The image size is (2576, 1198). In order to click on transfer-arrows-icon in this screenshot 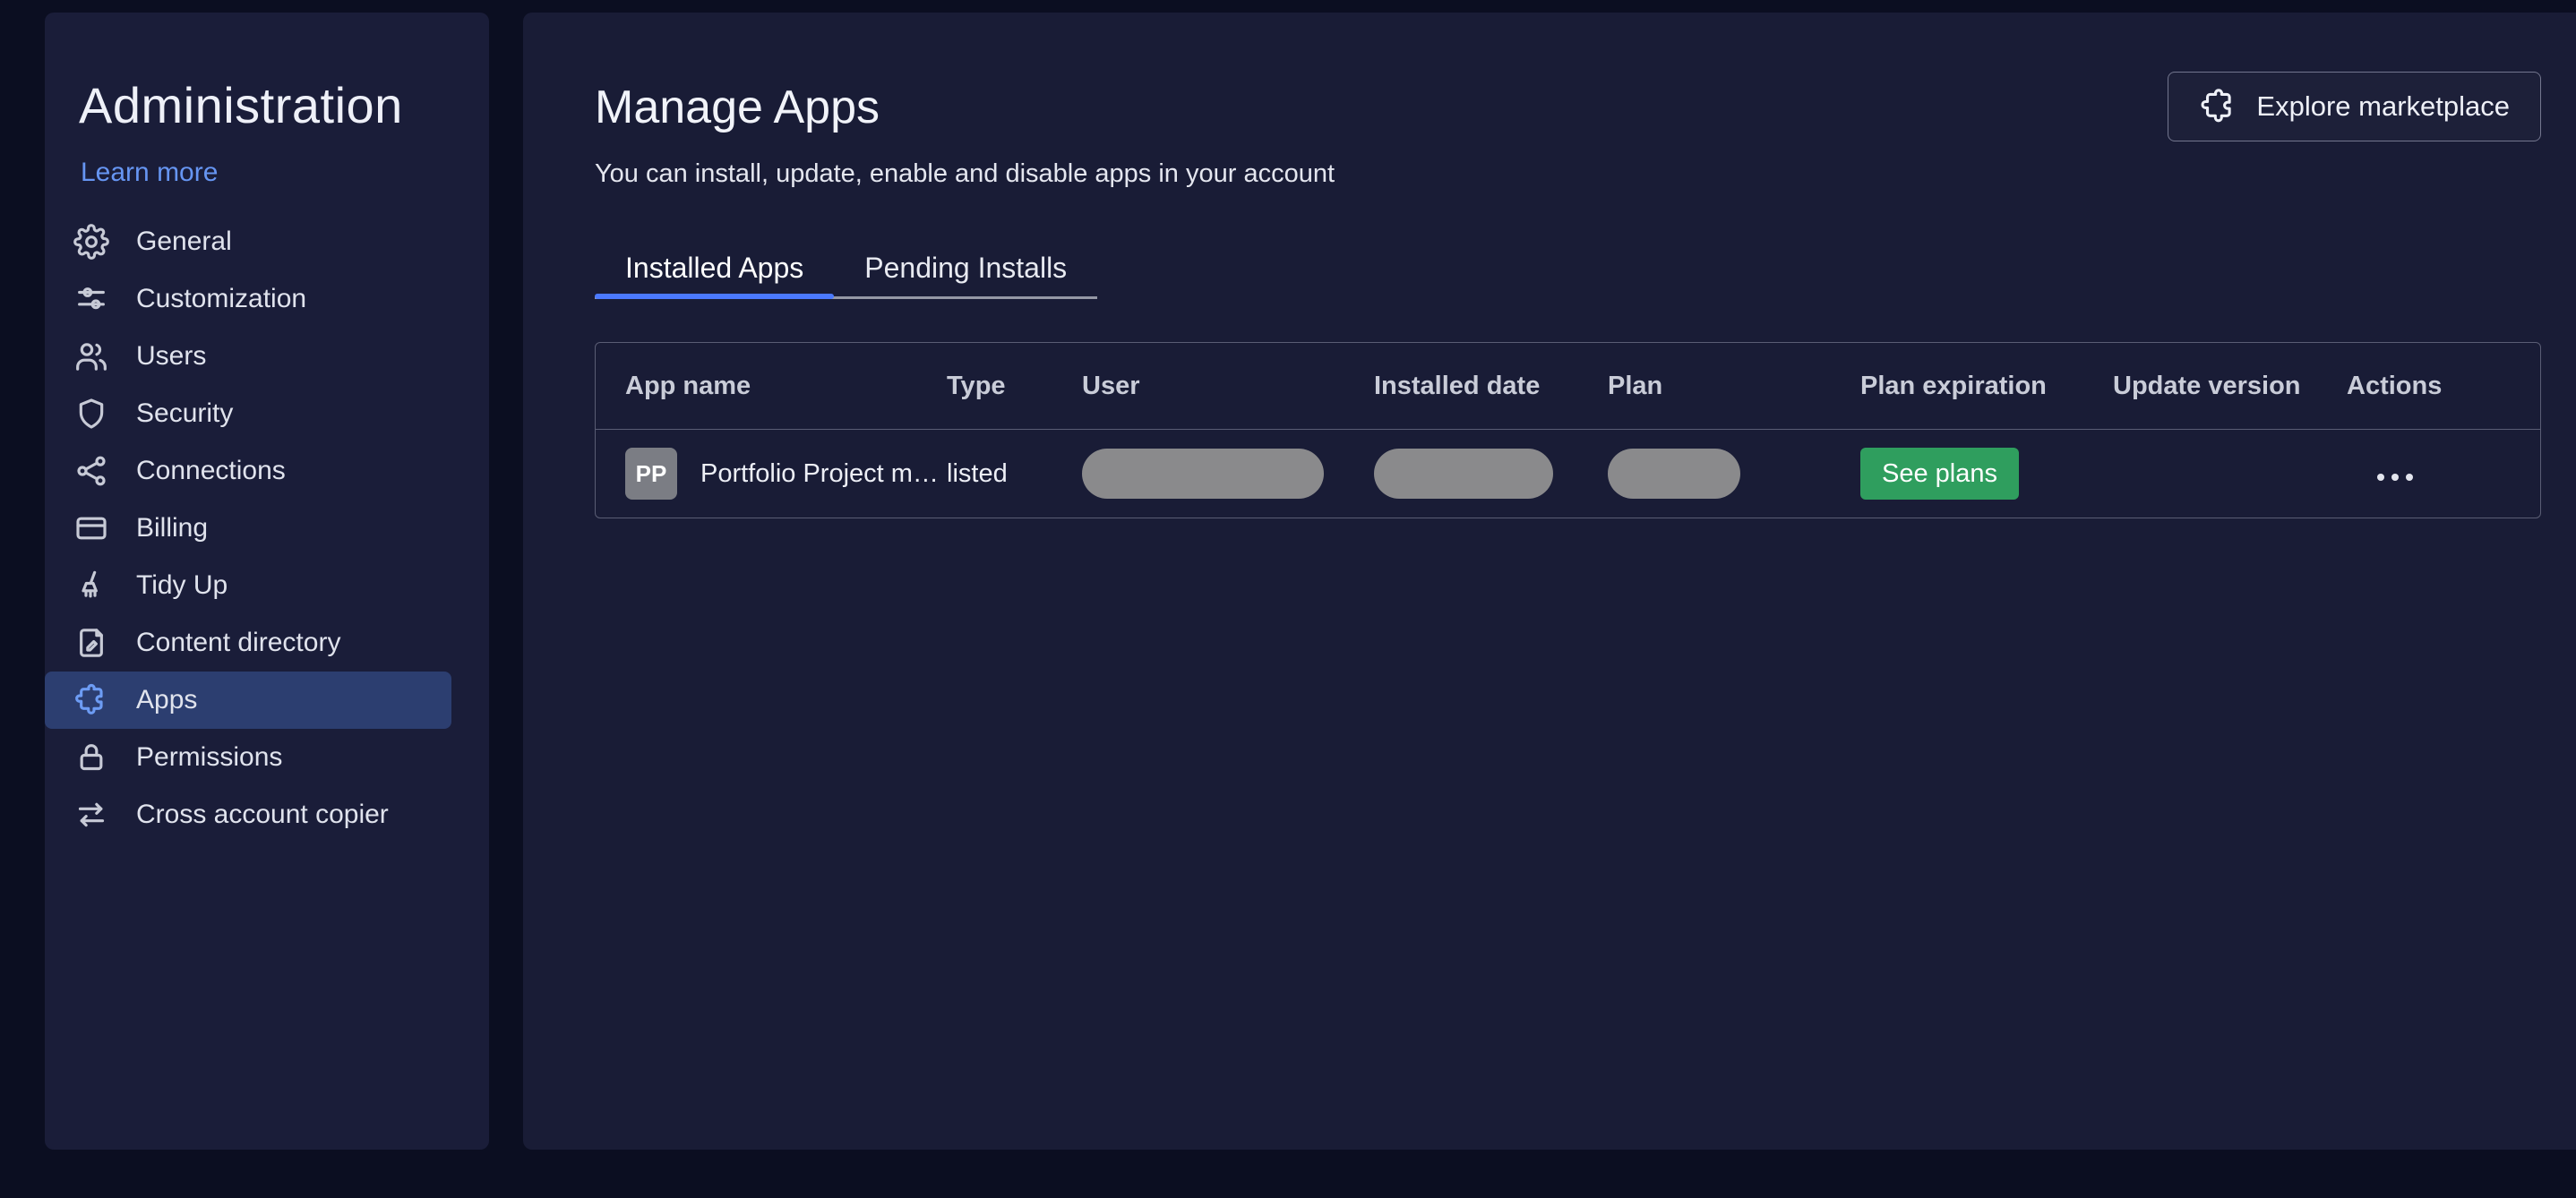, I will do `click(91, 815)`.